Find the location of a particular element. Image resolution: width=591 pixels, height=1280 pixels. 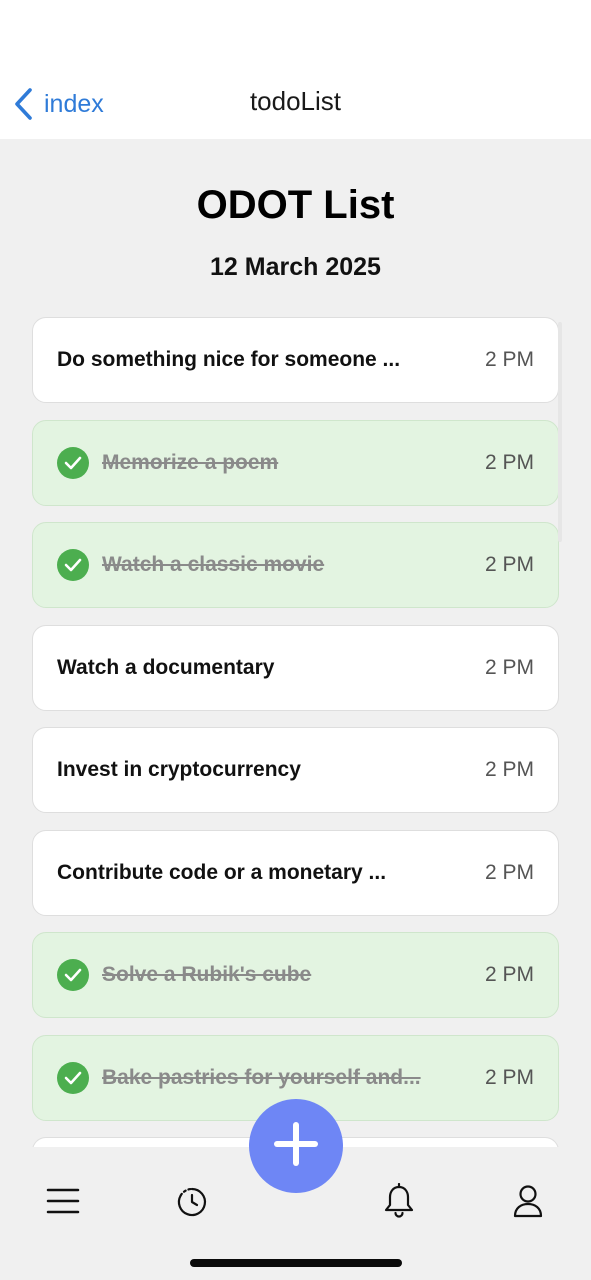

task-item: Memorize a poem 2 PM is located at coordinates (295, 462).